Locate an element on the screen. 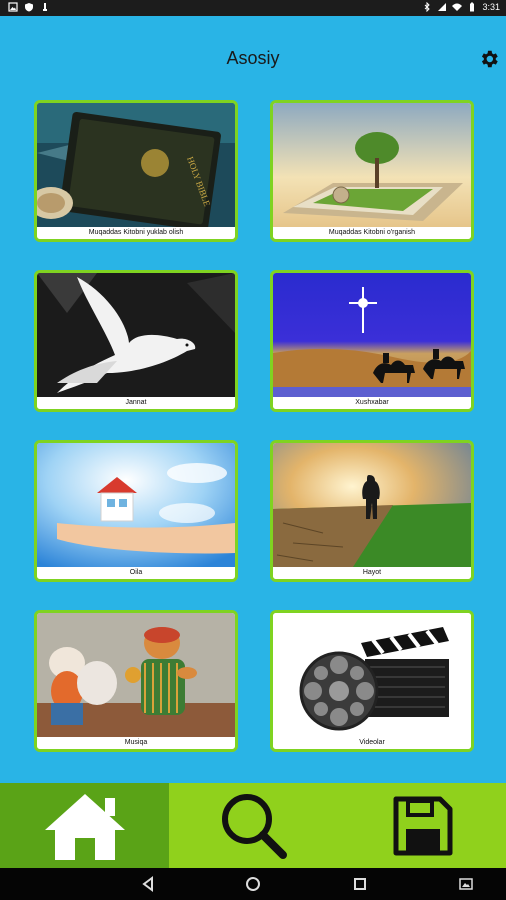 Image resolution: width=506 pixels, height=900 pixels. bottom-navigation is located at coordinates (253, 825).